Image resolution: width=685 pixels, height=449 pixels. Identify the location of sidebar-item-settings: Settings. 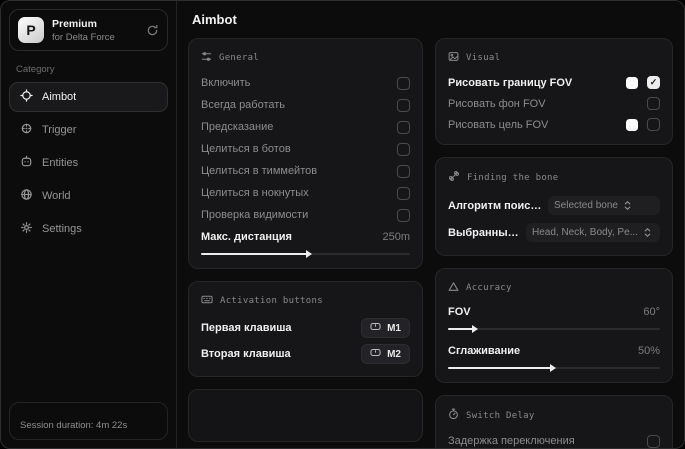
(88, 229).